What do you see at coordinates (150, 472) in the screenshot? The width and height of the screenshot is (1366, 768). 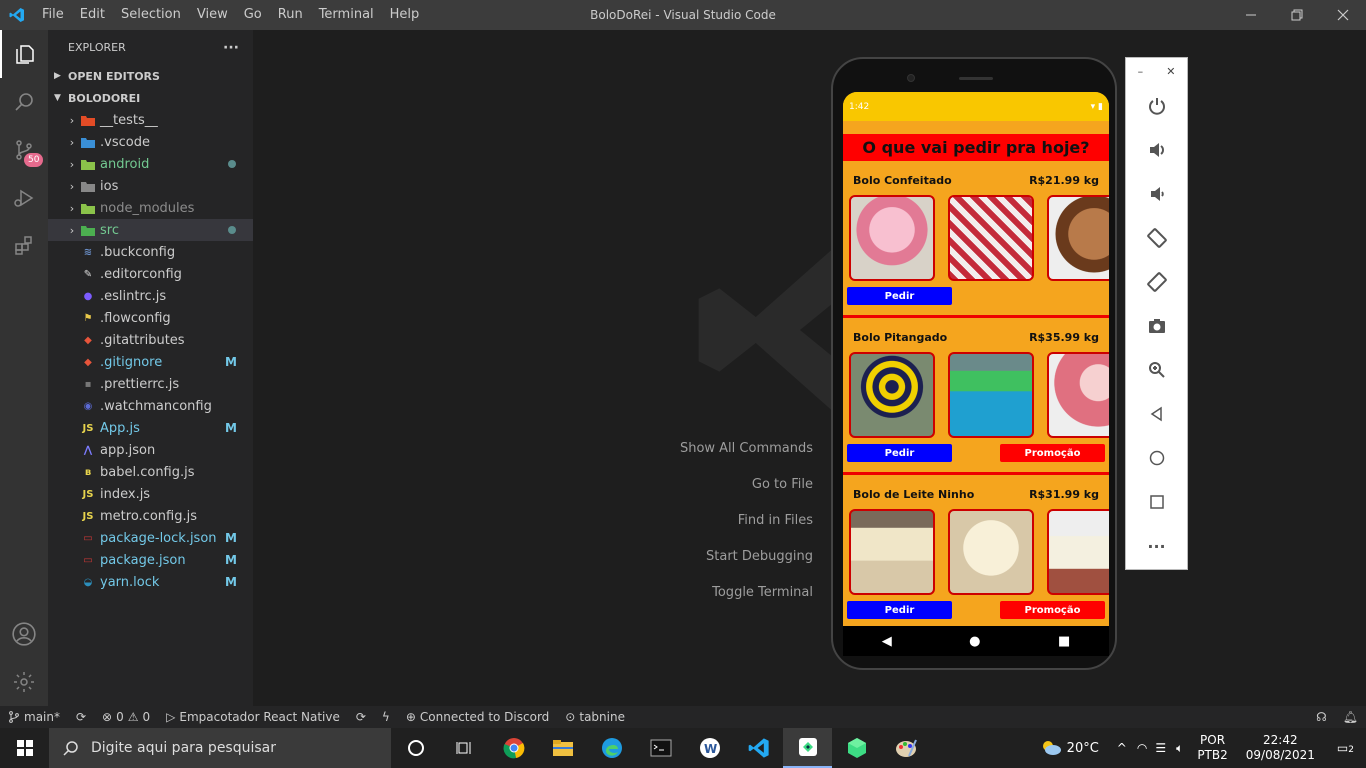 I see `file-item: ʙ babel.config.js` at bounding box center [150, 472].